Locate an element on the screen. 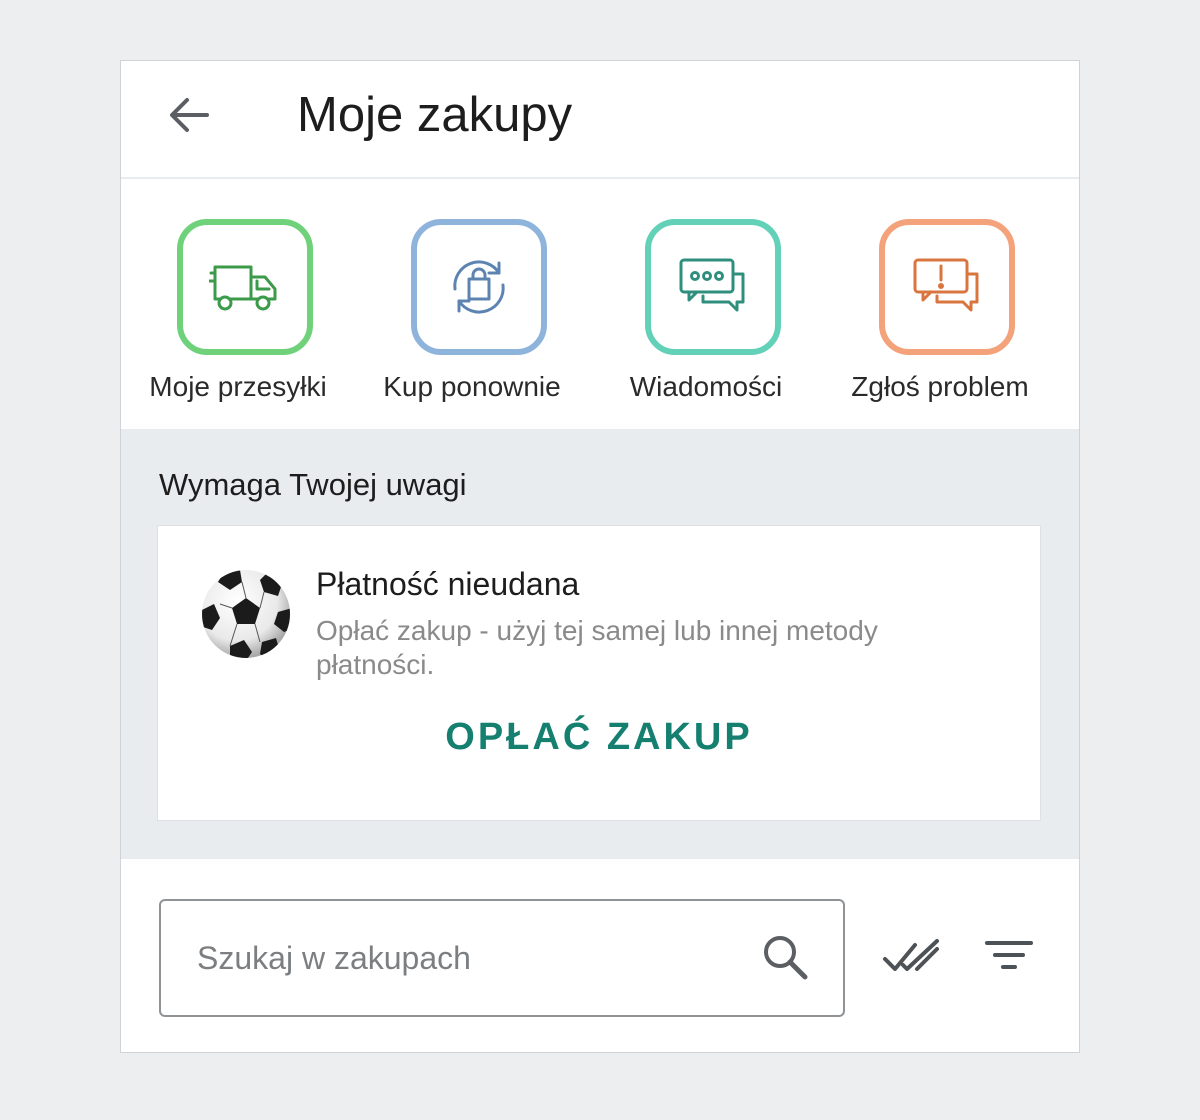 This screenshot has height=1120, width=1200. soccer-ball-icon is located at coordinates (246, 614).